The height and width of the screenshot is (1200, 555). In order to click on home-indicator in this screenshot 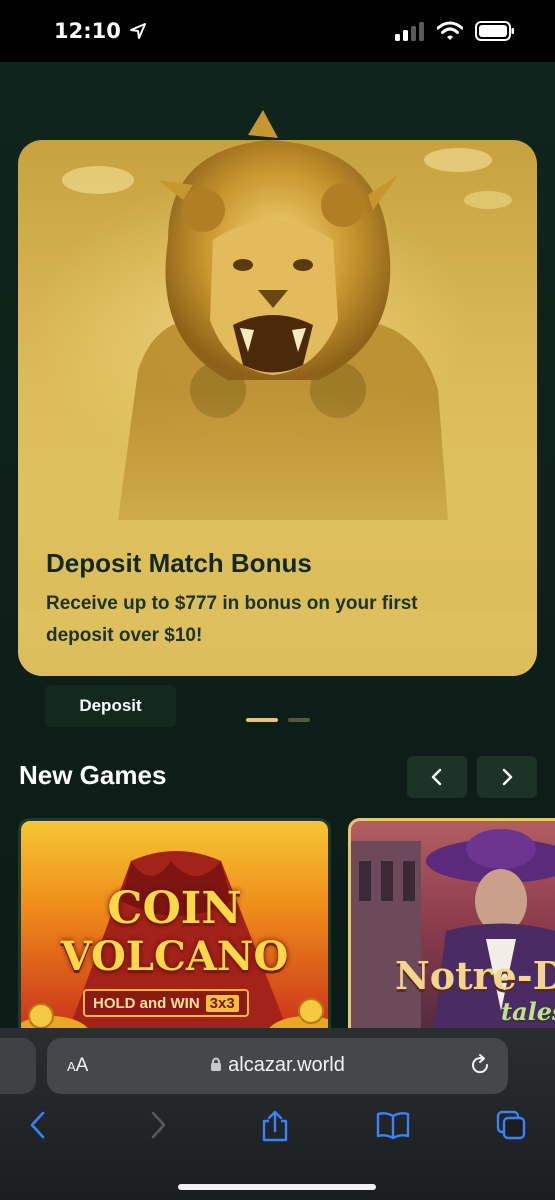, I will do `click(277, 1187)`.